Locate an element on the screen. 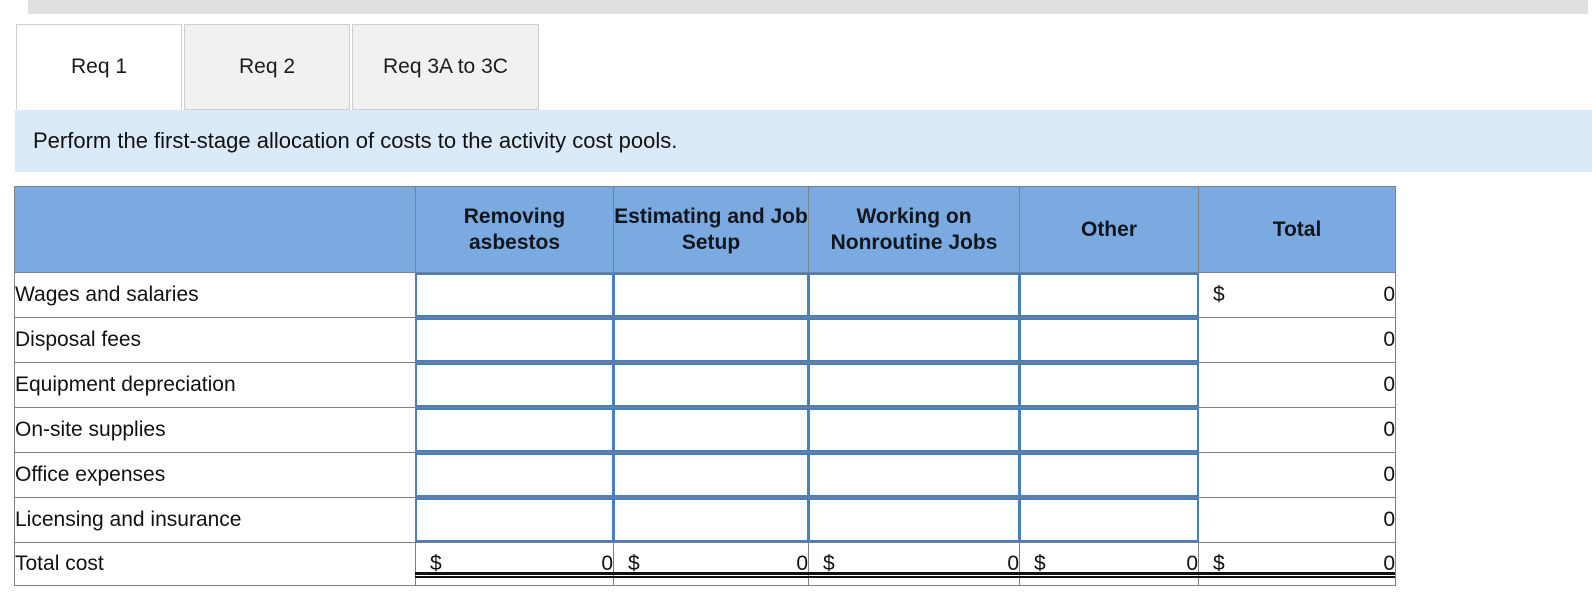 The width and height of the screenshot is (1592, 594). row-label-disposal-fees: Disposal fees is located at coordinates (215, 340).